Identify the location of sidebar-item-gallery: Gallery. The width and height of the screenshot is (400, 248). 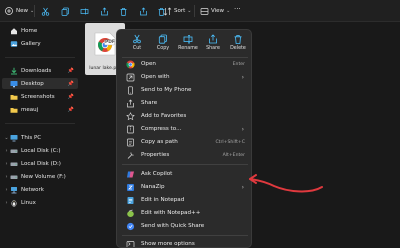
(40, 43).